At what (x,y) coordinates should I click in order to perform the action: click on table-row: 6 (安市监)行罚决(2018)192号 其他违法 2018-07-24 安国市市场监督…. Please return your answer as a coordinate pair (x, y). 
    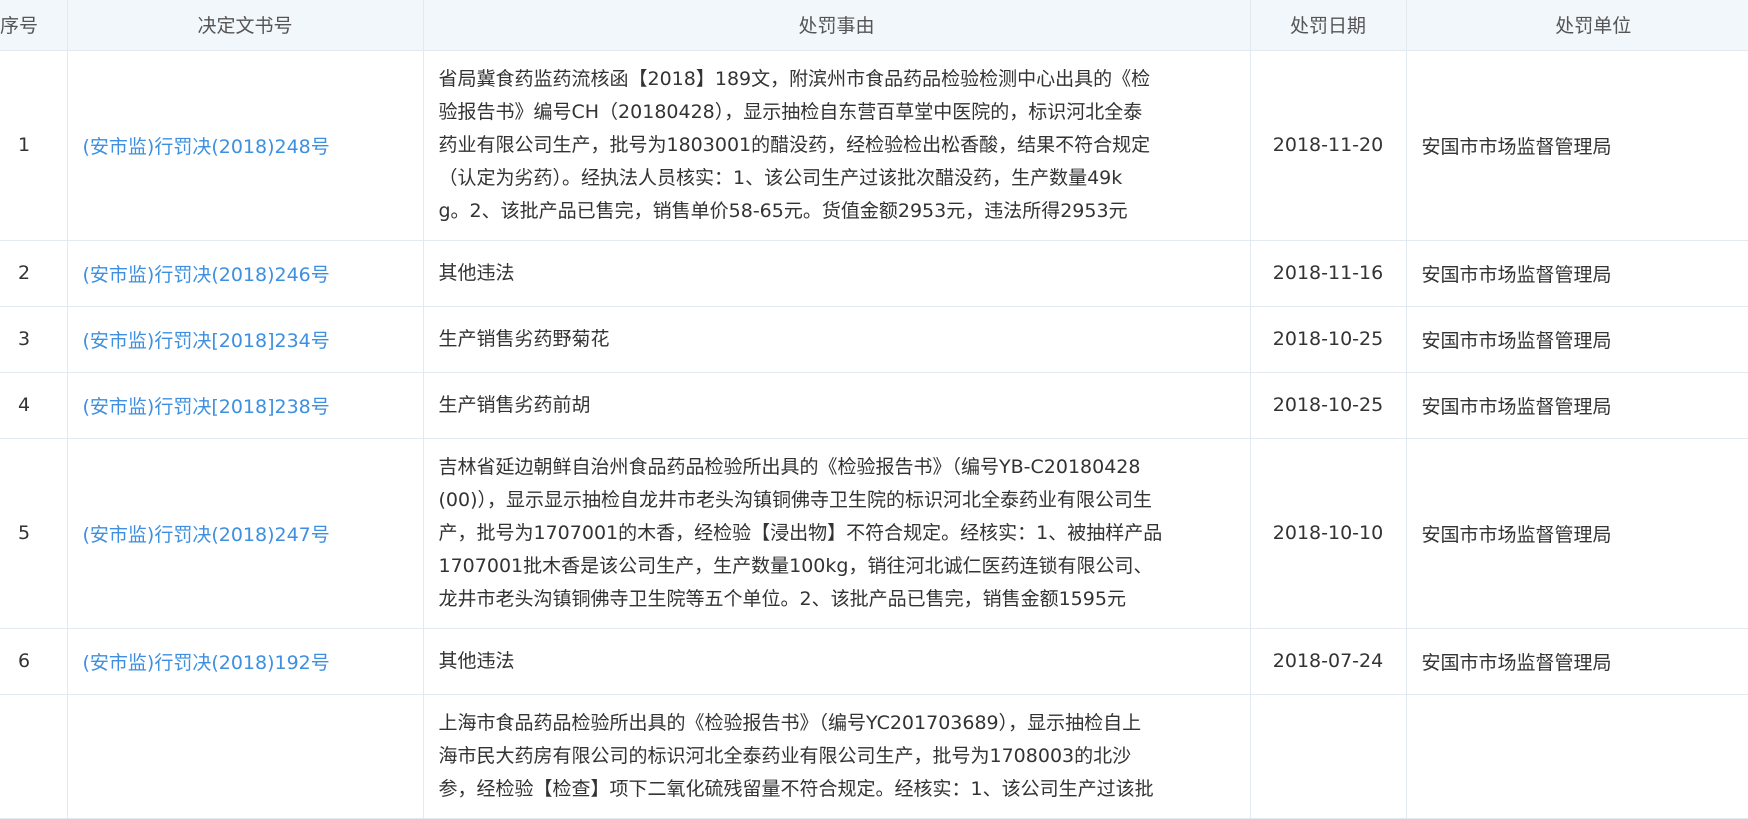
    Looking at the image, I should click on (874, 661).